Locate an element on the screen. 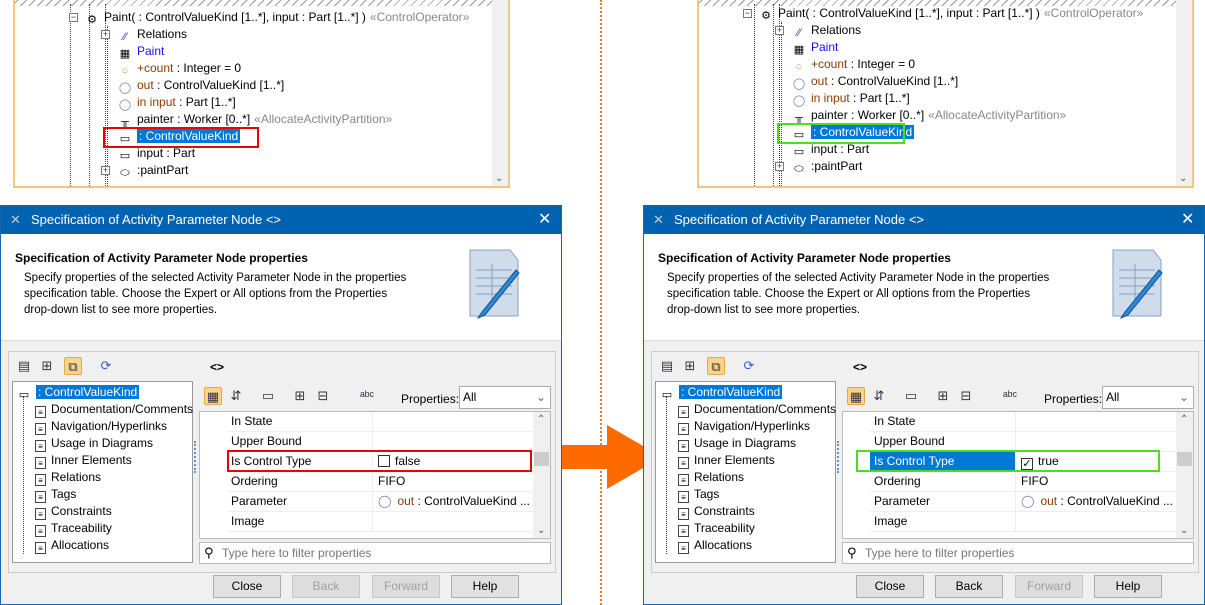 The width and height of the screenshot is (1205, 605). back-button: Back is located at coordinates (326, 586).